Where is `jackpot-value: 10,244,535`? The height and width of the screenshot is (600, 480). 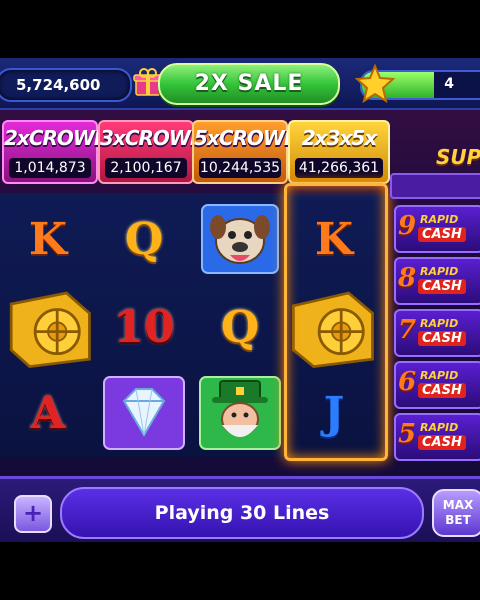 jackpot-value: 10,244,535 is located at coordinates (240, 168).